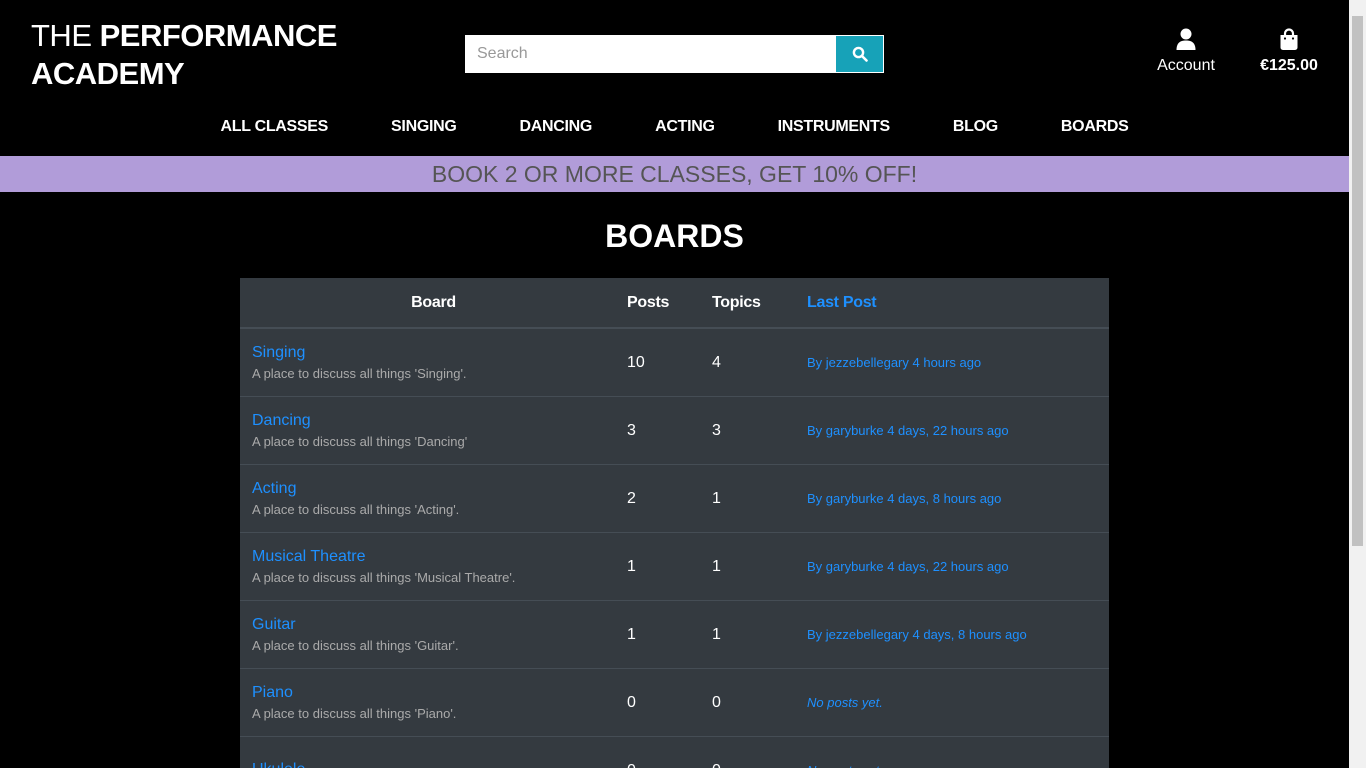  Describe the element at coordinates (952, 362) in the screenshot. I see `last-post-link: By jezzebellegary 4 hours ago` at that location.